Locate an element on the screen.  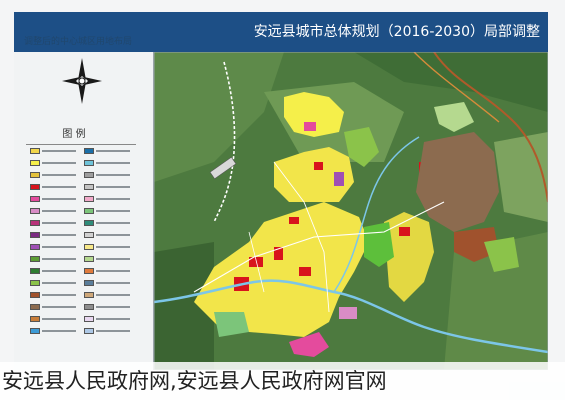
plan-title: 安远县城市总体规划（2016-2030）局部调整 is located at coordinates (396, 32).